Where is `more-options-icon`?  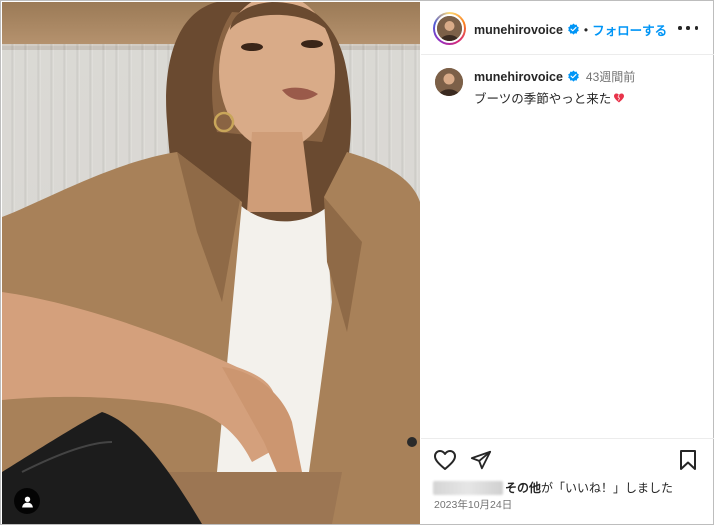
more-options-icon is located at coordinates (680, 28).